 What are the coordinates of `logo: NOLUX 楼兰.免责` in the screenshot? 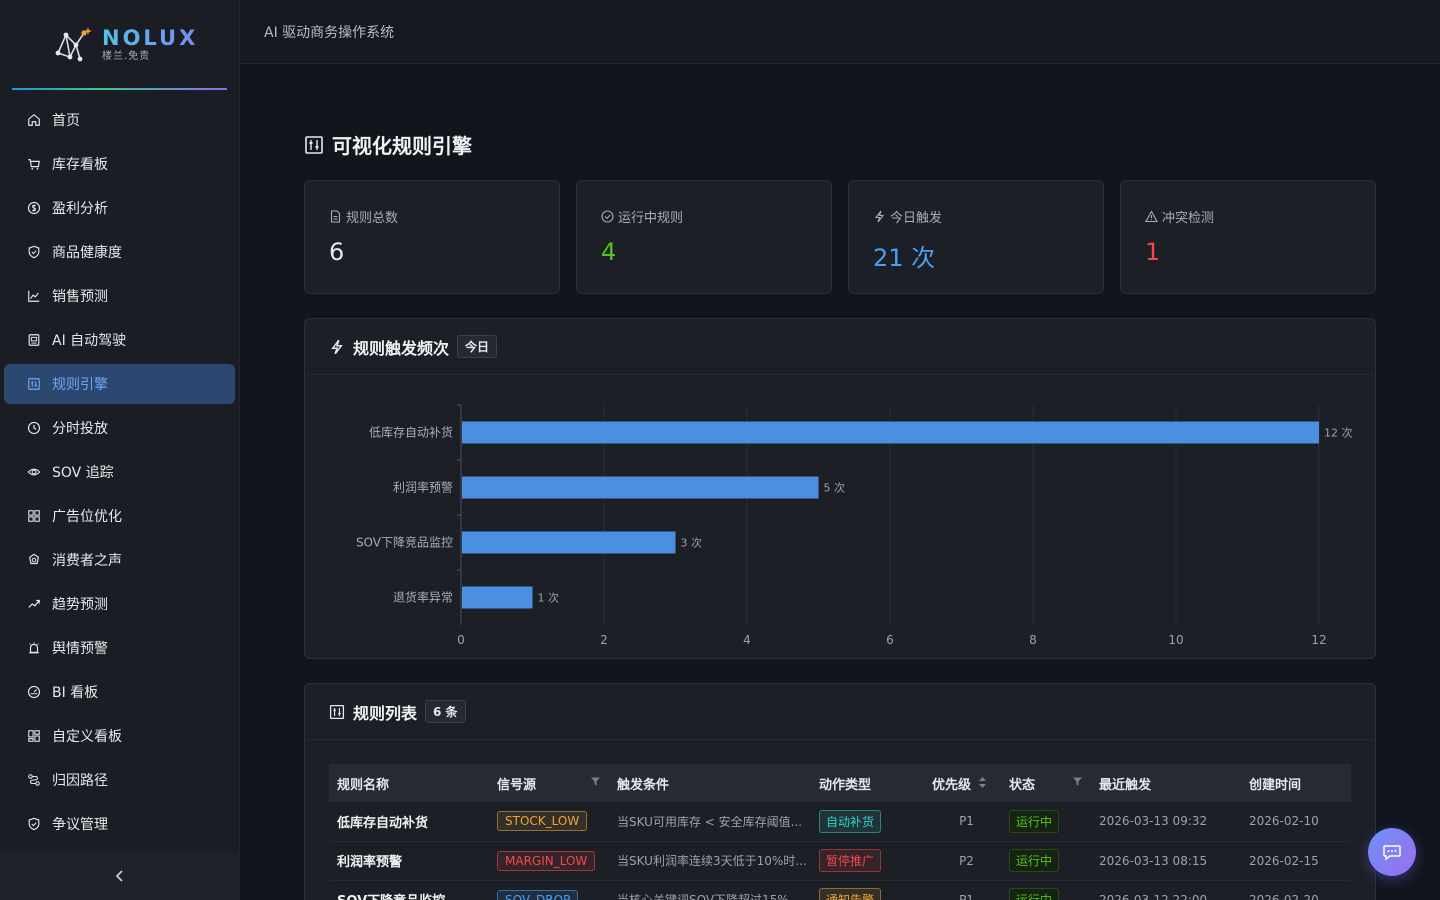 It's located at (119, 45).